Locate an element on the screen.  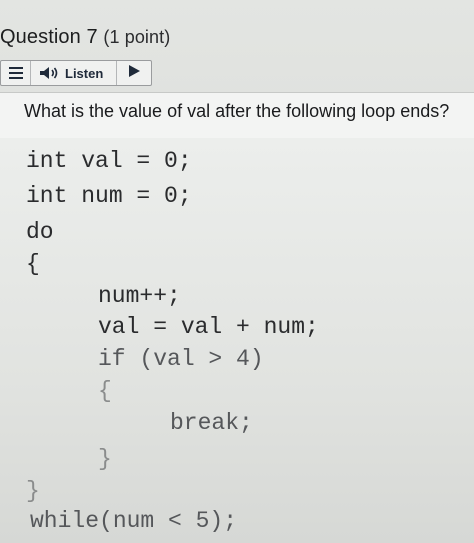
question-number: Question 7 is located at coordinates (49, 37).